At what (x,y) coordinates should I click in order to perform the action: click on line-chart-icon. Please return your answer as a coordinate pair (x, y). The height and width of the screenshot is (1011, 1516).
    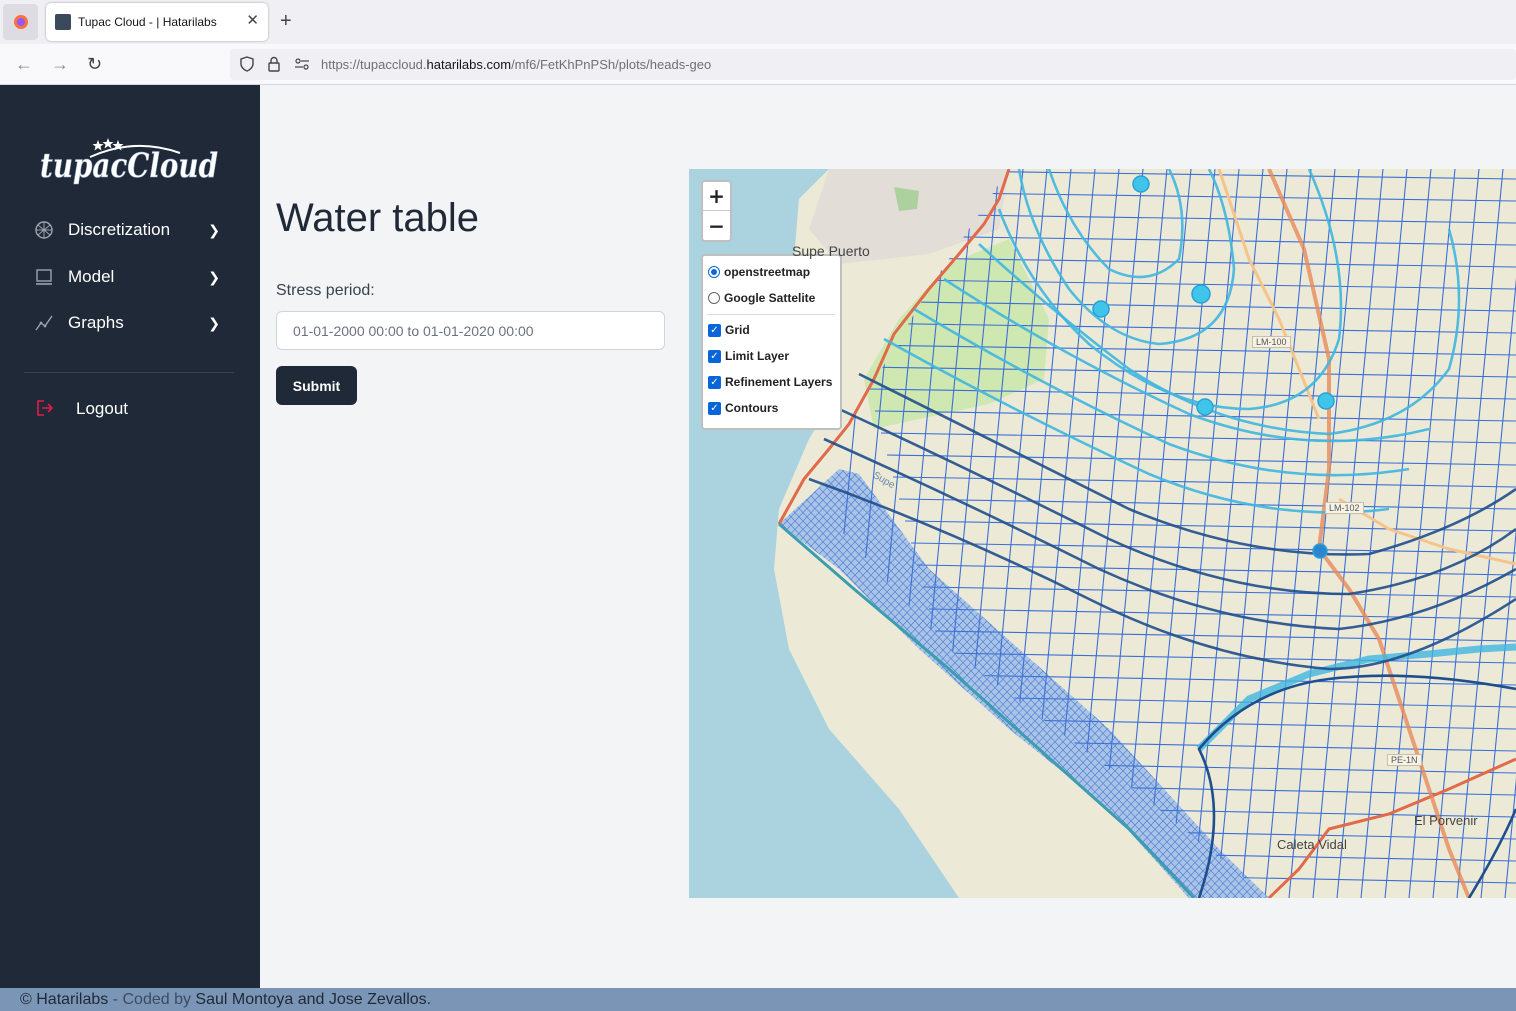
    Looking at the image, I should click on (44, 323).